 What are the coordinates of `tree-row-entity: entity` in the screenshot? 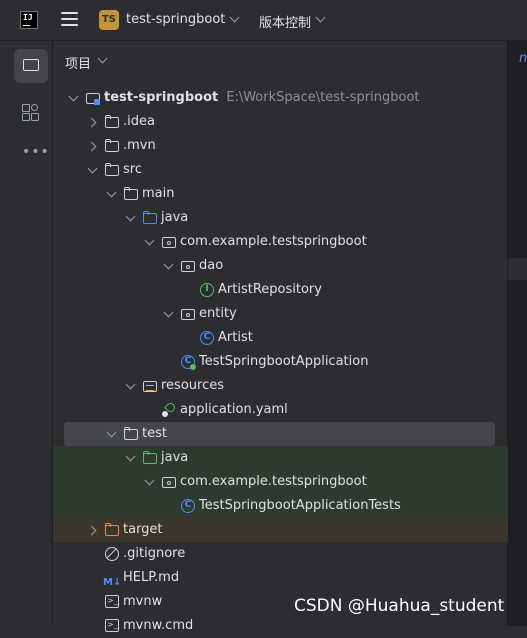 It's located at (280, 314).